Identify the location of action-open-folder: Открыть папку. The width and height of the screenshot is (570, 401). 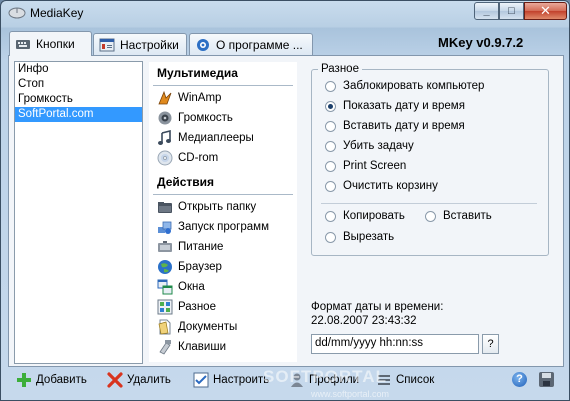
(223, 207).